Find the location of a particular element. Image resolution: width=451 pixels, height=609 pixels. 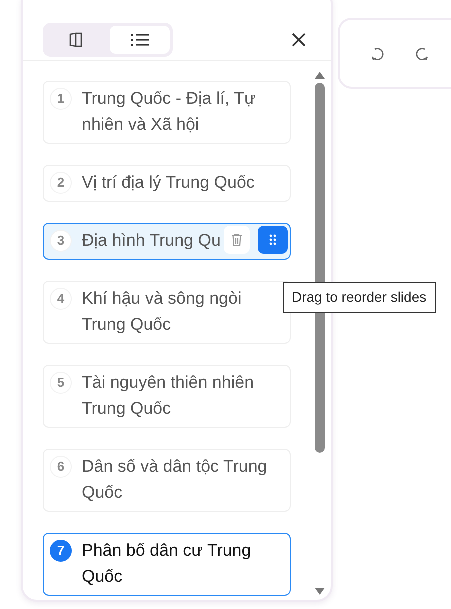

slide-title: Phân bố dân cư Trung Quốc is located at coordinates (167, 564).